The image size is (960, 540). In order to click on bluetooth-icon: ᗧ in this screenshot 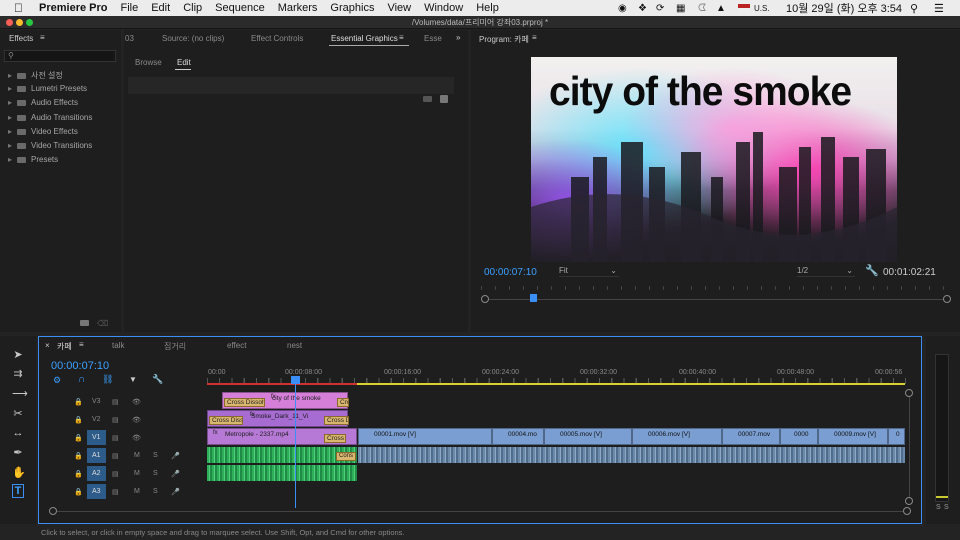, I will do `click(702, 8)`.